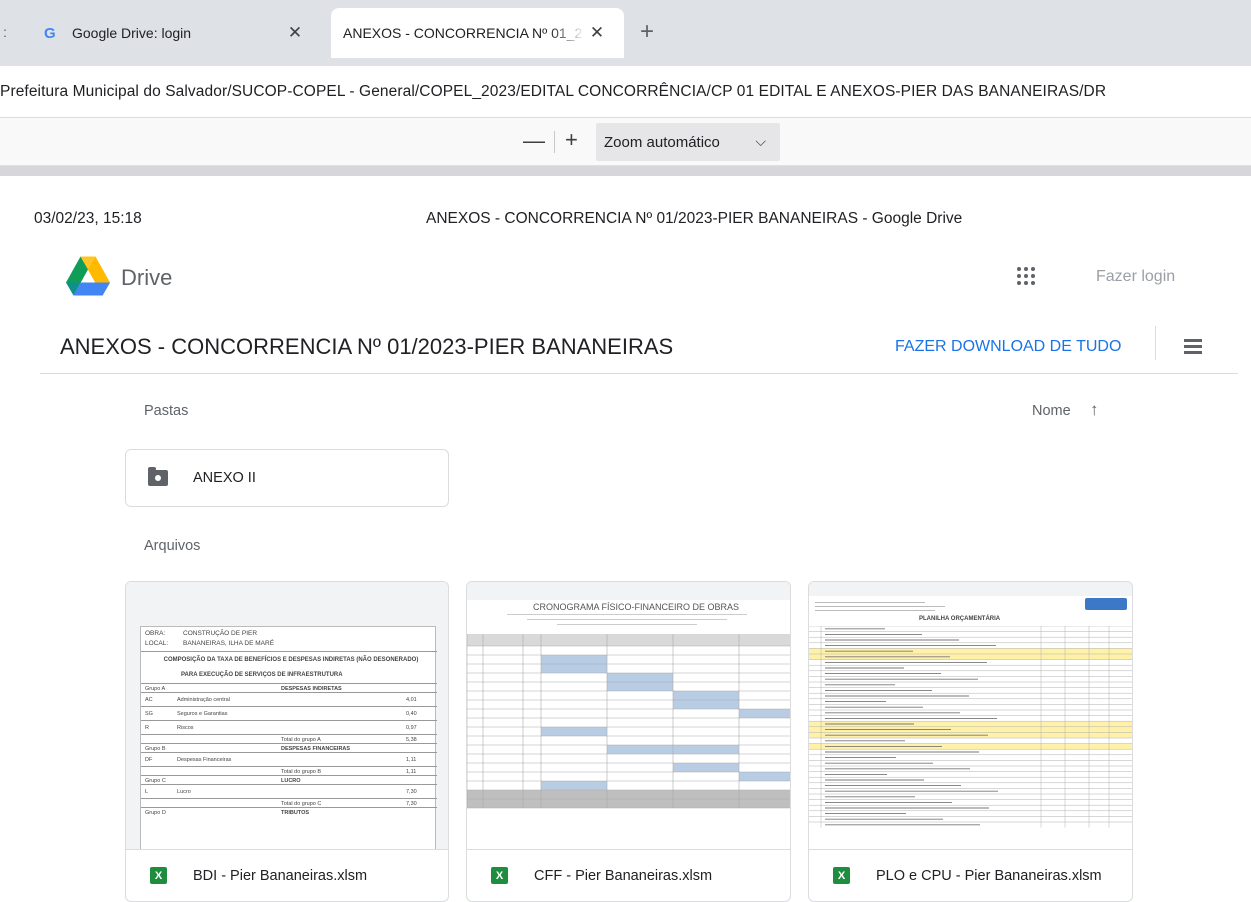 The height and width of the screenshot is (902, 1251). What do you see at coordinates (1051, 411) in the screenshot?
I see `sort-by-name: Nome` at bounding box center [1051, 411].